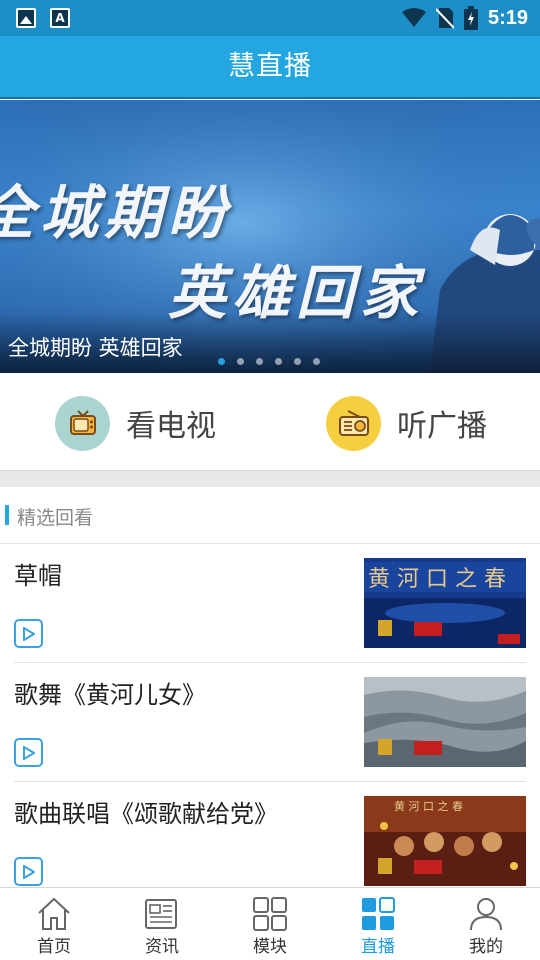  What do you see at coordinates (269, 361) in the screenshot?
I see `carousel-indicator` at bounding box center [269, 361].